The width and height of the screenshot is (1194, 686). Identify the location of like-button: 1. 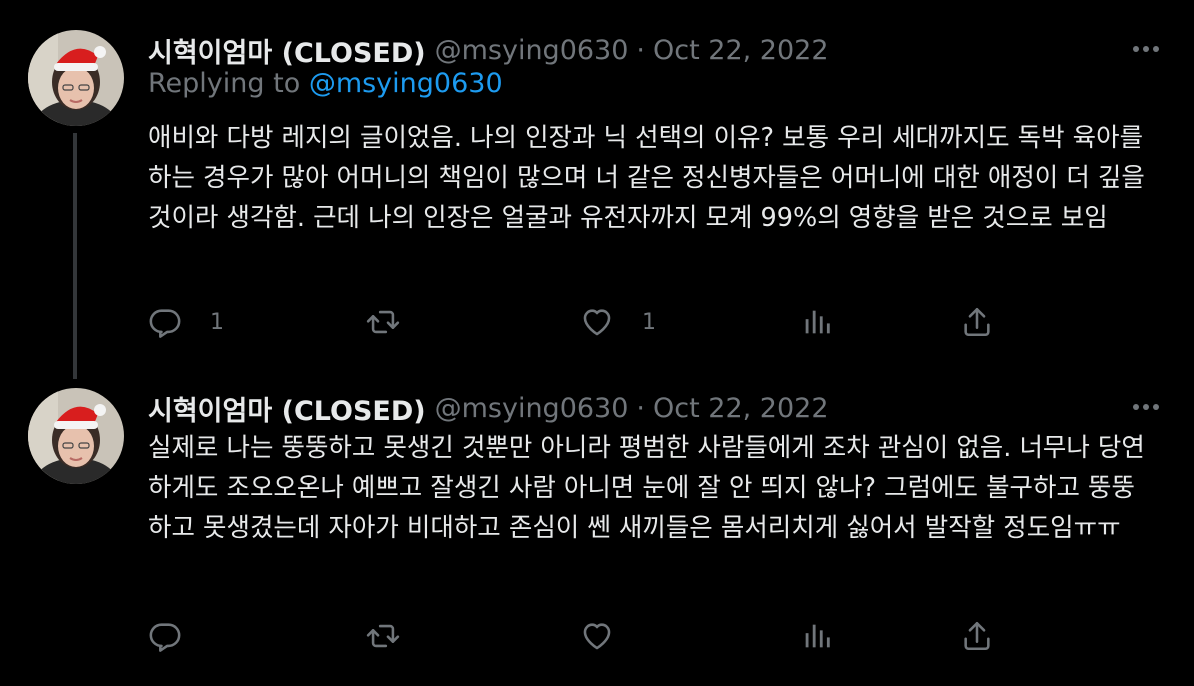
(618, 322).